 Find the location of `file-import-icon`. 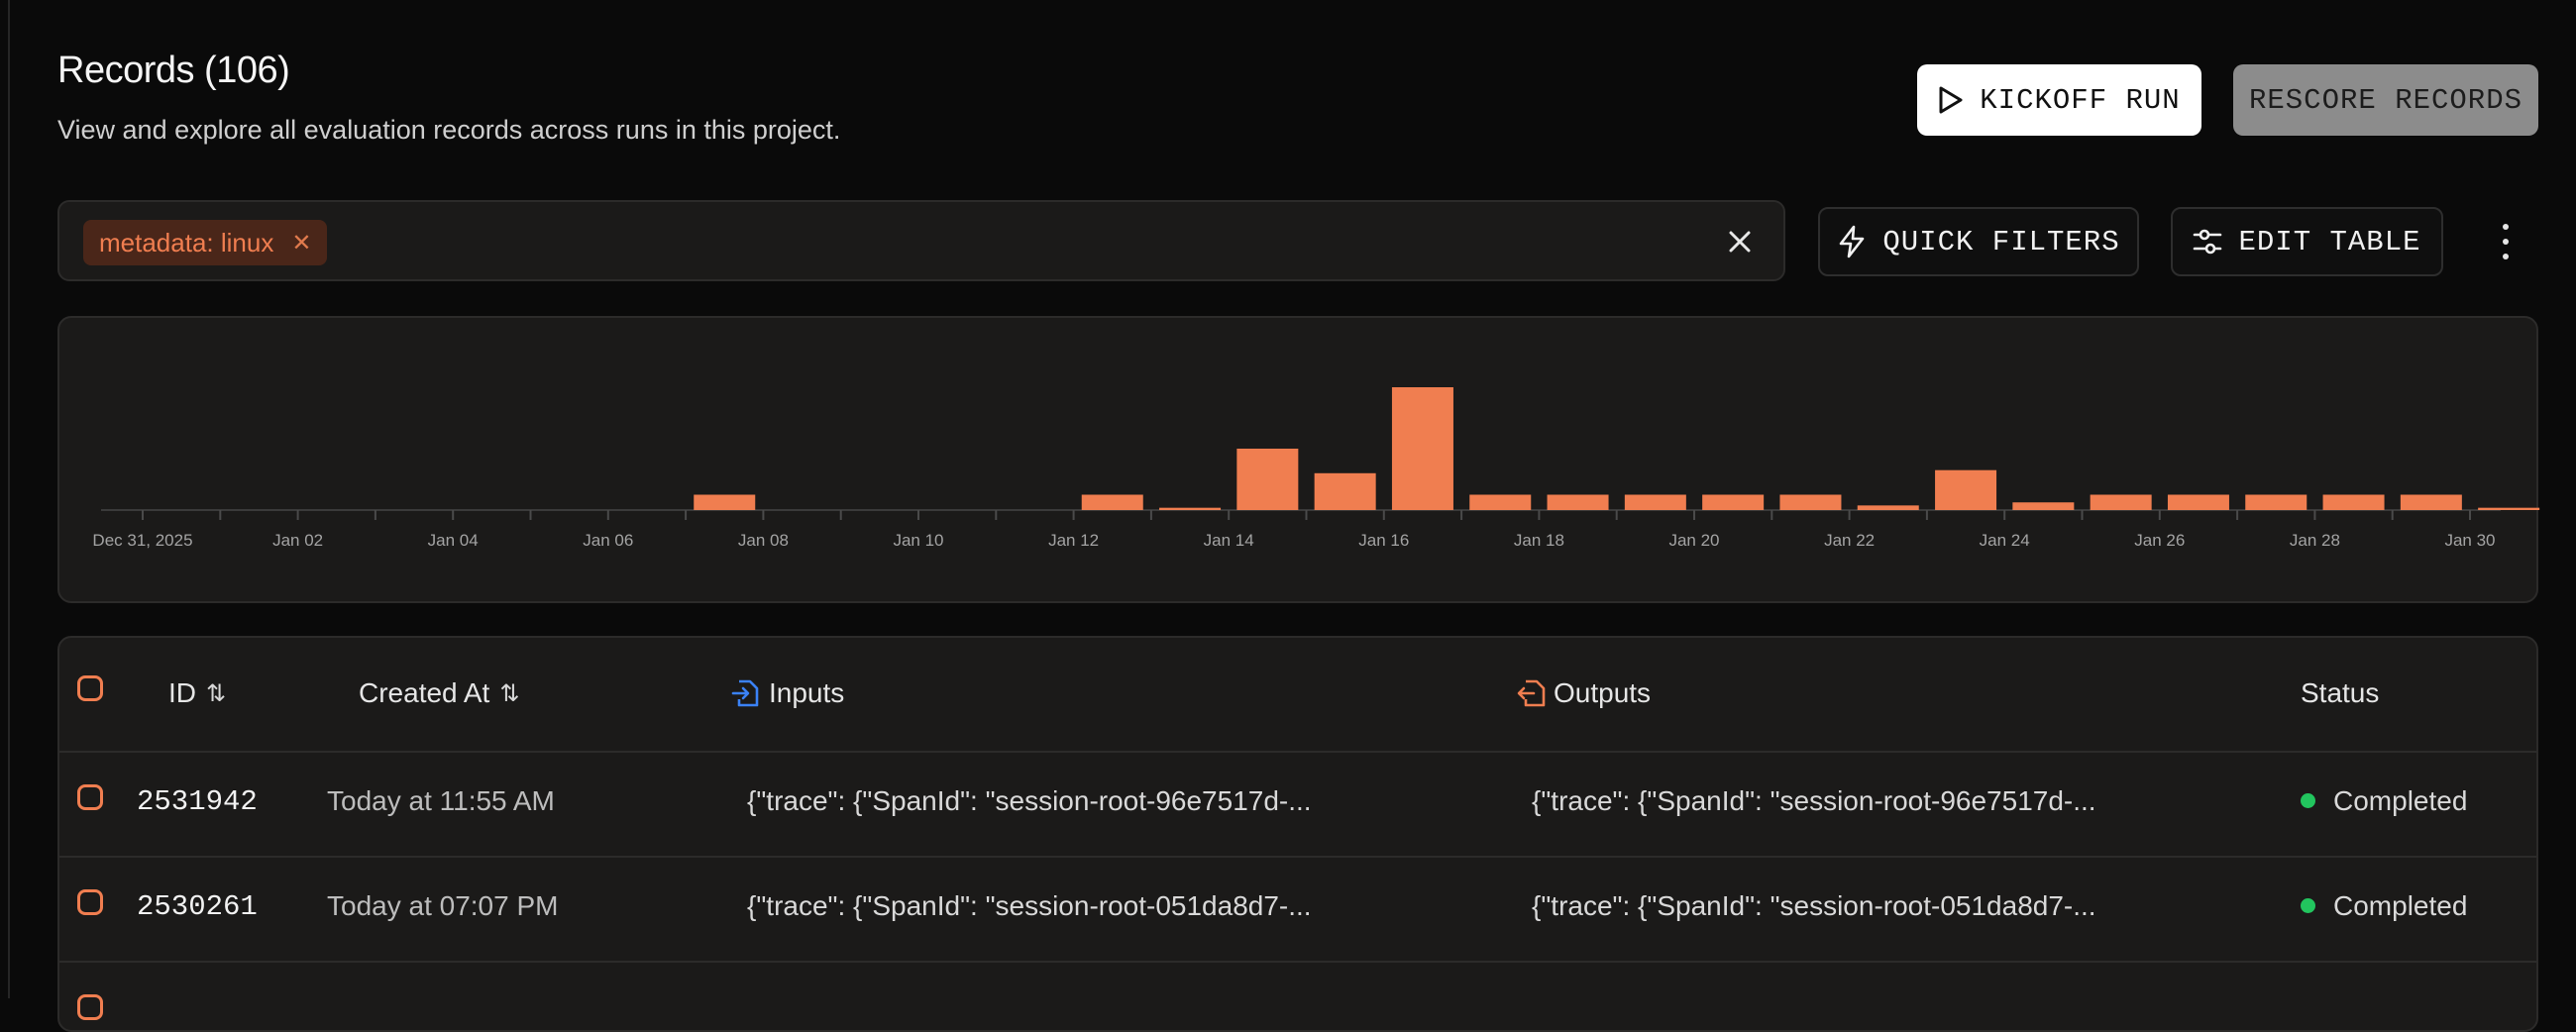

file-import-icon is located at coordinates (745, 693).